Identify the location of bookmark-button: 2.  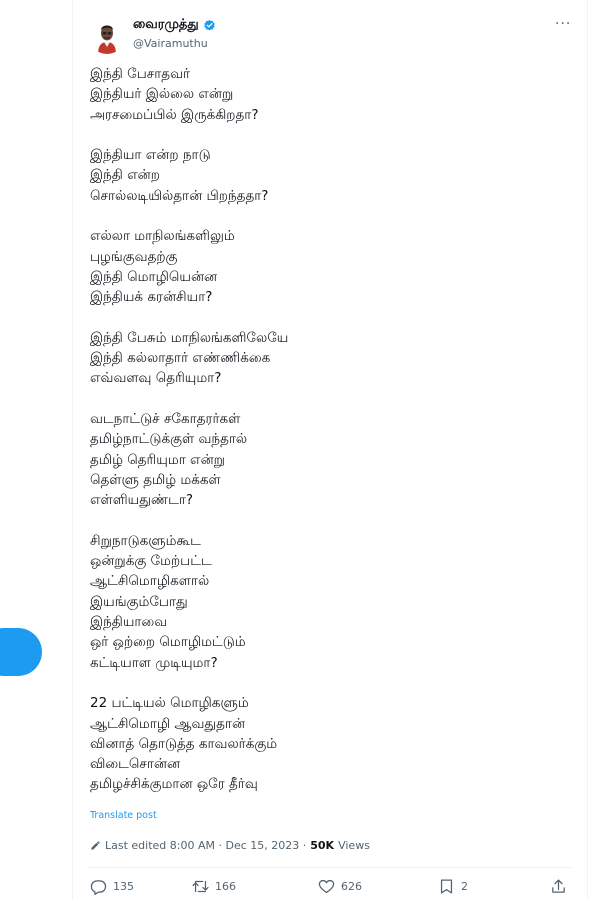
(453, 886).